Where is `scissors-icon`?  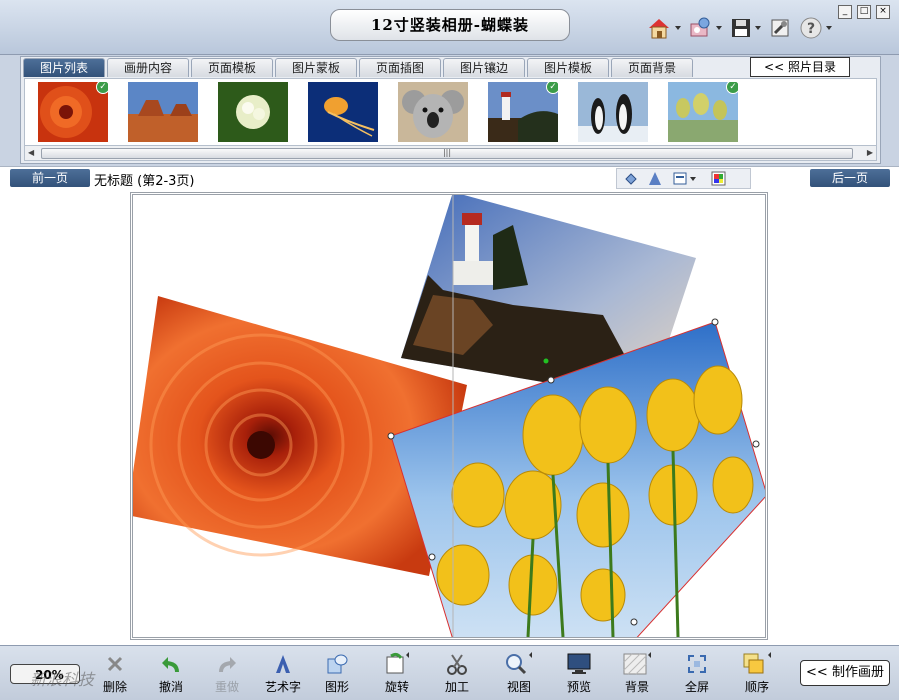
scissors-icon is located at coordinates (457, 664).